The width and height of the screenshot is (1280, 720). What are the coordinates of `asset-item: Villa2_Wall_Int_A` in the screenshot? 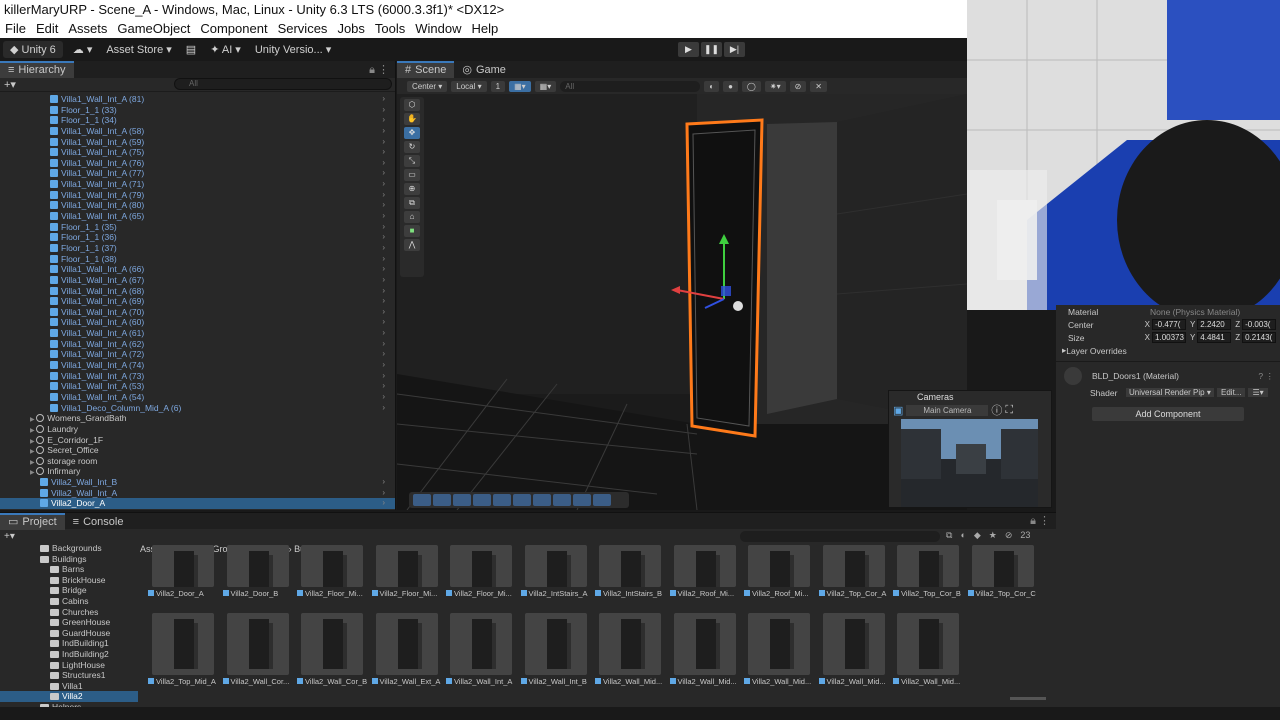 It's located at (481, 650).